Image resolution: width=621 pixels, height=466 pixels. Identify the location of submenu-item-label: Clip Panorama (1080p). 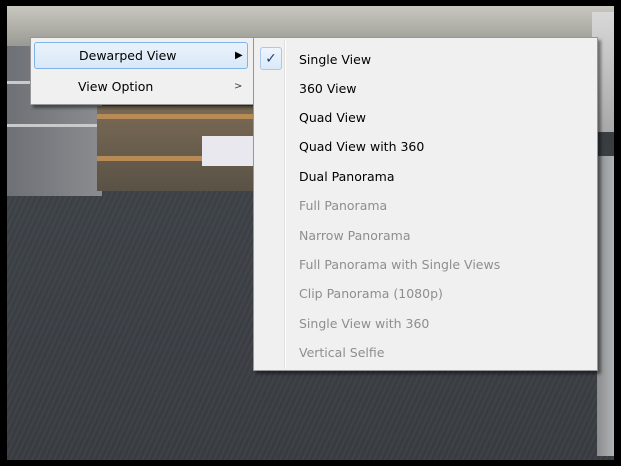
(371, 293).